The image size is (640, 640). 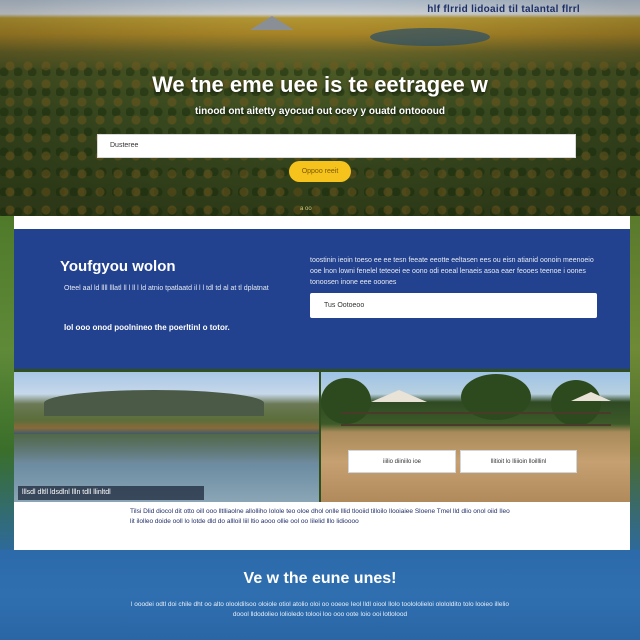 I want to click on right-landscape-strip, so click(x=635, y=383).